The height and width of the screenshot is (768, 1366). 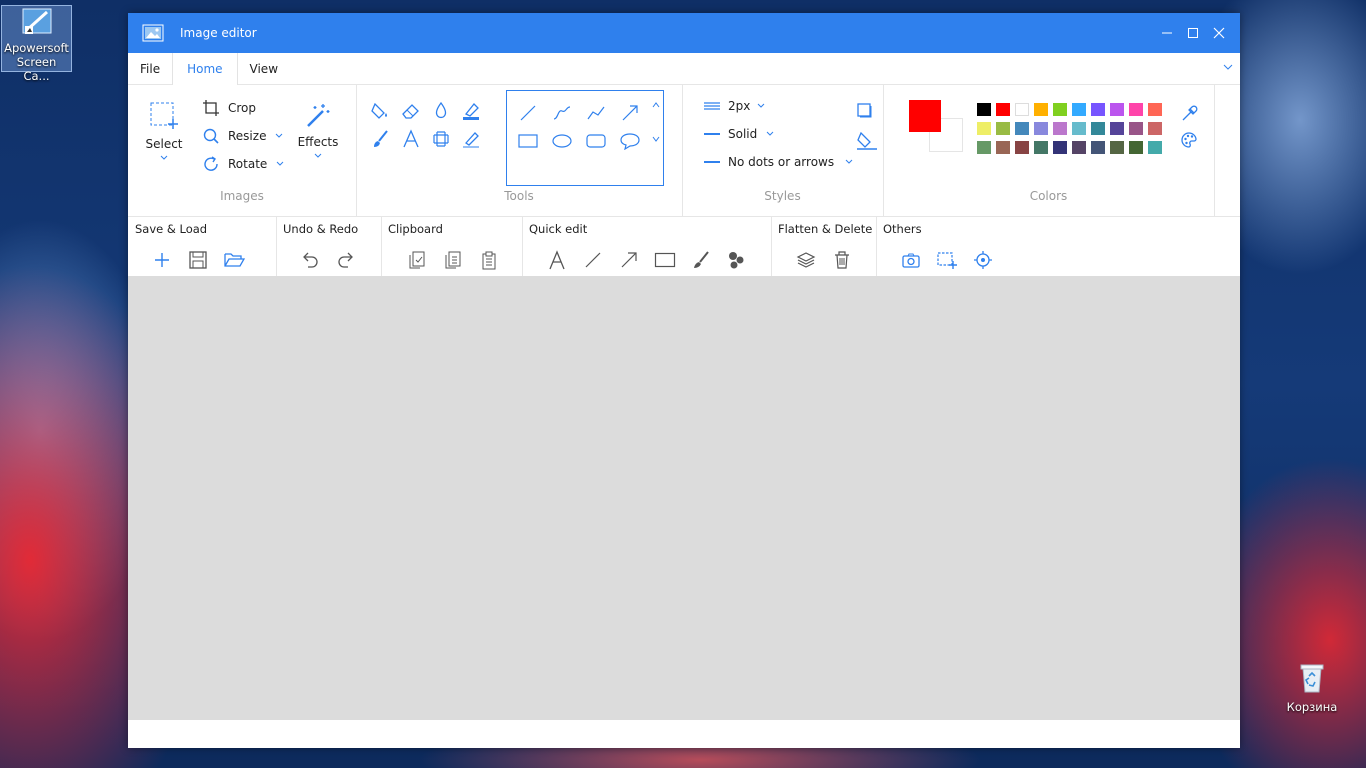 I want to click on region-capture-icon, so click(x=947, y=260).